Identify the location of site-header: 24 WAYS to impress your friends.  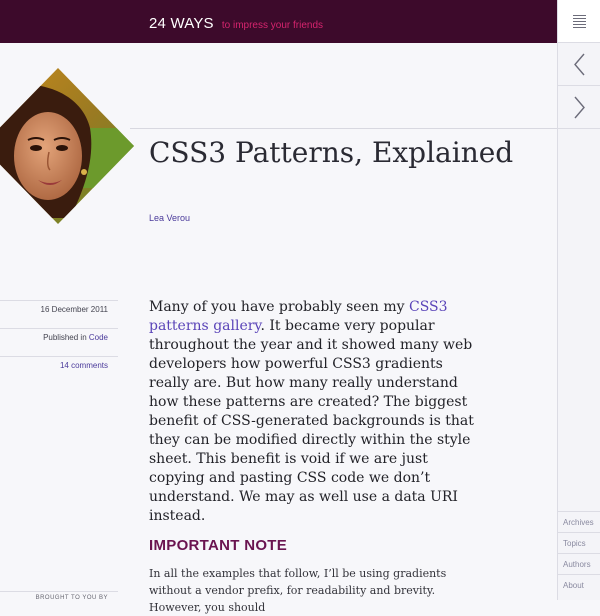
(278, 21).